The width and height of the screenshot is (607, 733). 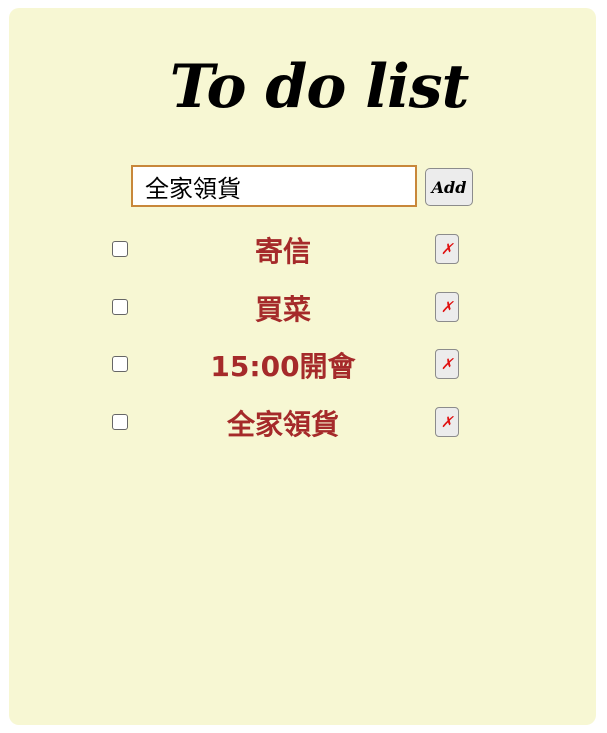 What do you see at coordinates (282, 251) in the screenshot?
I see `todo-text: 寄信` at bounding box center [282, 251].